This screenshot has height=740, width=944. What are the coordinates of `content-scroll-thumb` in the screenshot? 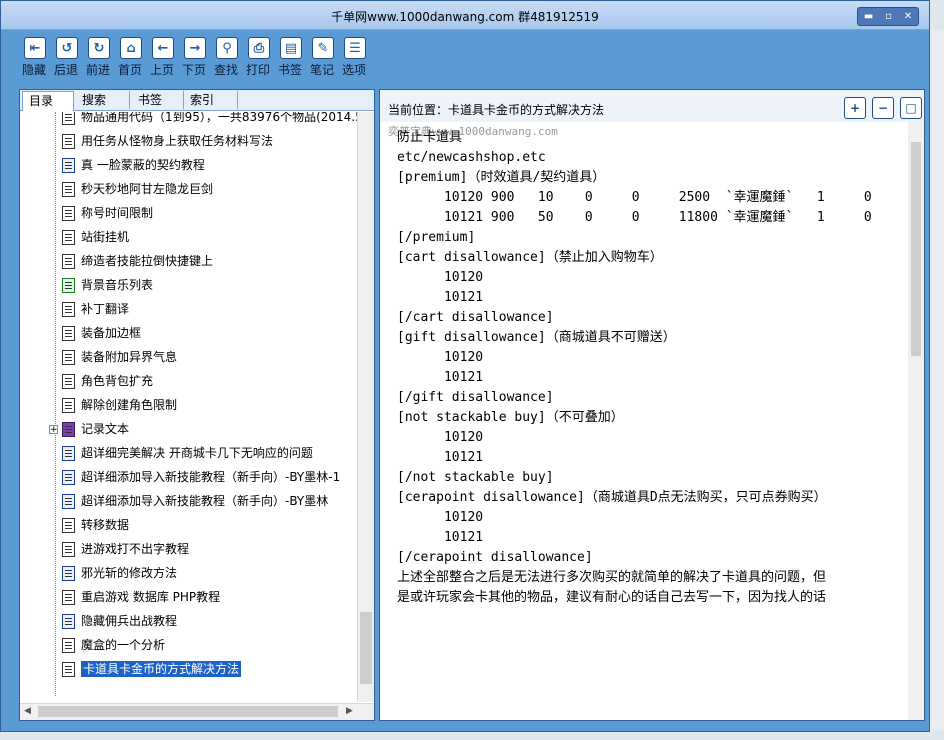 It's located at (916, 249).